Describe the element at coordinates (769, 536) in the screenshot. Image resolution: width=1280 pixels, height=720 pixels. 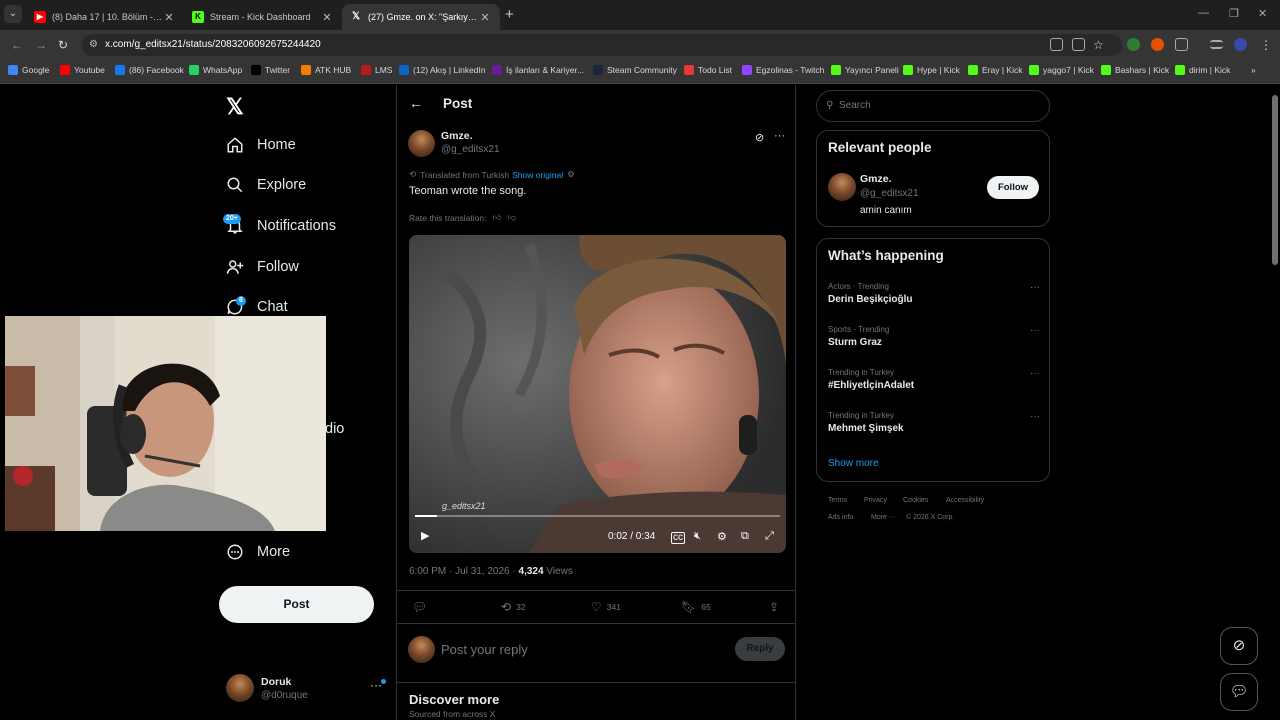
I see `fullscreen-icon: ⤢` at that location.